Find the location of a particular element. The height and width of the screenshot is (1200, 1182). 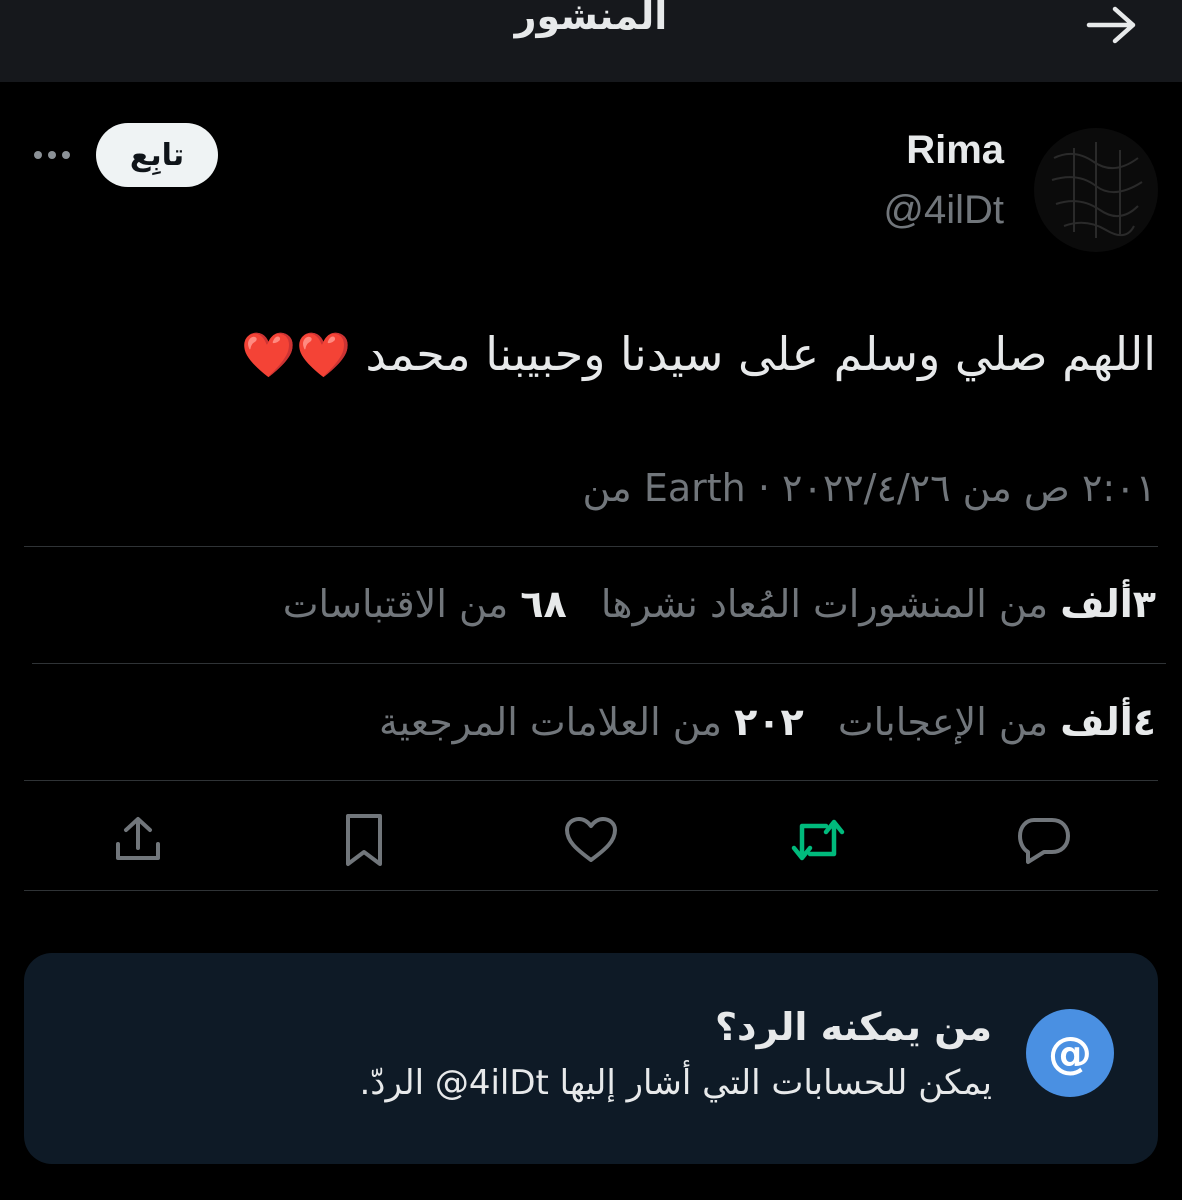

arrow-right-icon is located at coordinates (1111, 25).